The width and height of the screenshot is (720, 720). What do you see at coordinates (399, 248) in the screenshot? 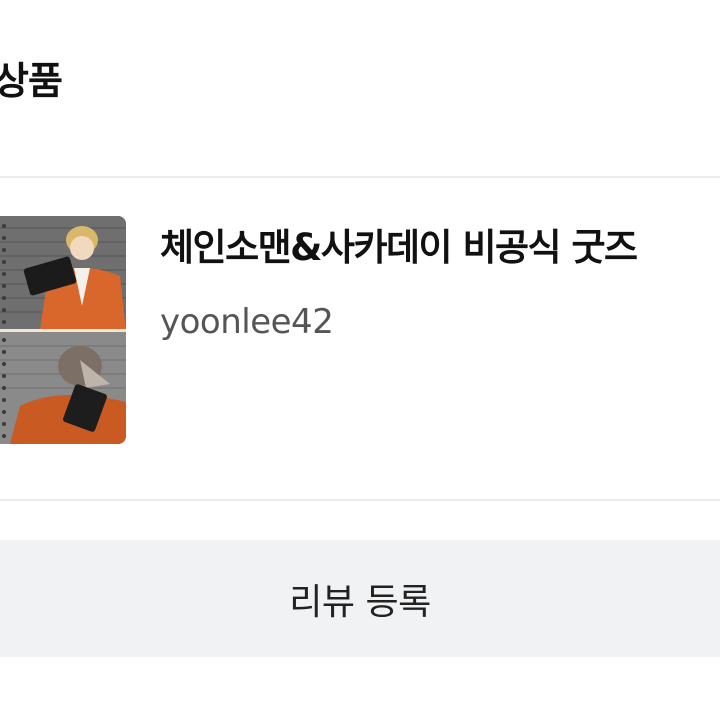
I see `product-title: 체인소맨&사카데이 비공식 굿즈` at bounding box center [399, 248].